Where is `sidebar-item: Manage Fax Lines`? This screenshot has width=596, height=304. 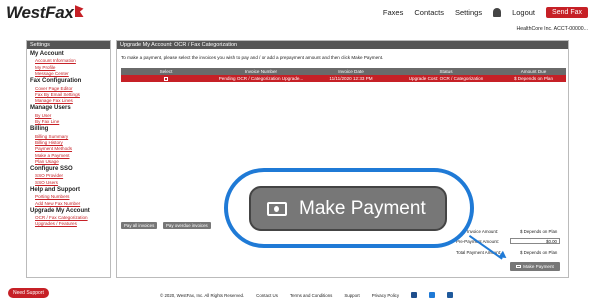
sidebar-item: Manage Fax Lines is located at coordinates (72, 100).